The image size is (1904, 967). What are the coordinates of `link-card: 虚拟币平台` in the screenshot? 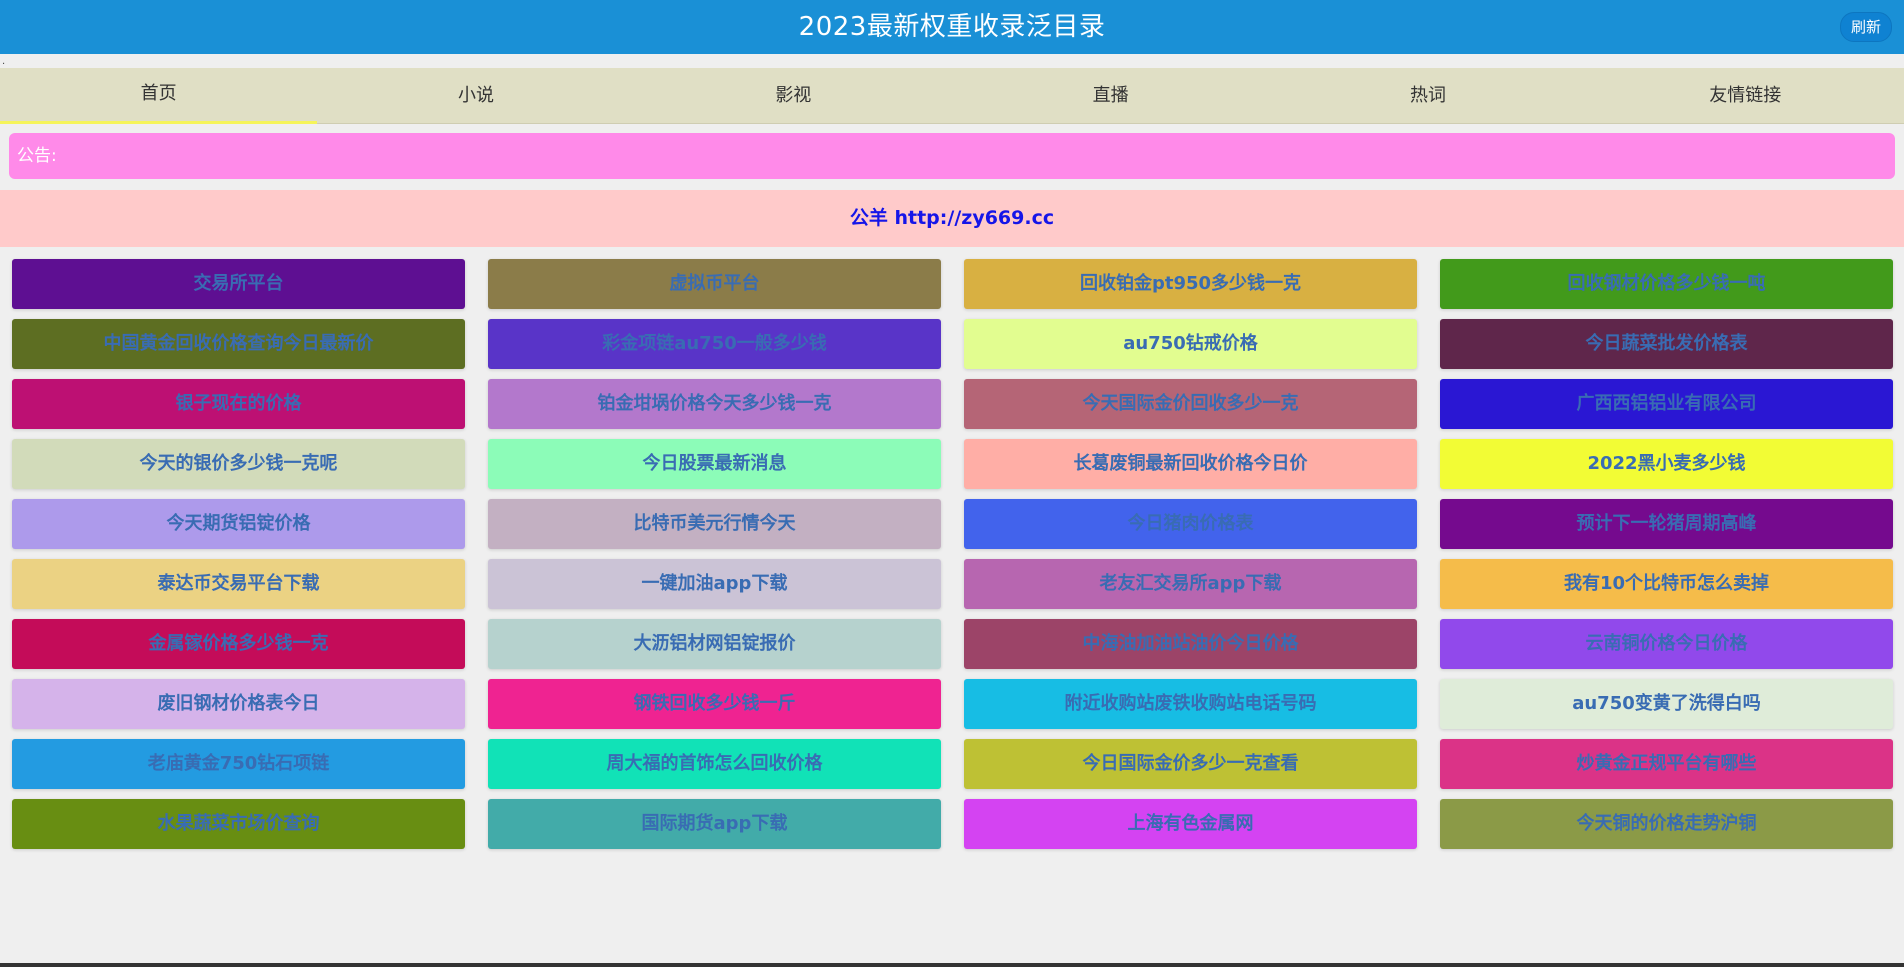 It's located at (714, 284).